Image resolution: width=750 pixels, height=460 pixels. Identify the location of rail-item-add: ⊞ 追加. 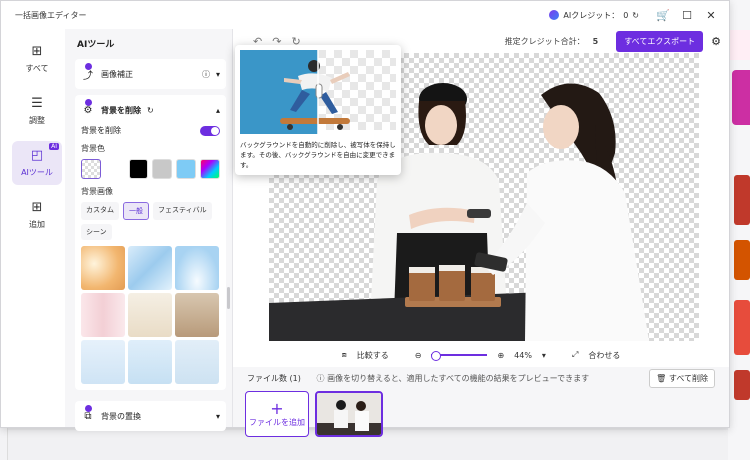
(37, 215).